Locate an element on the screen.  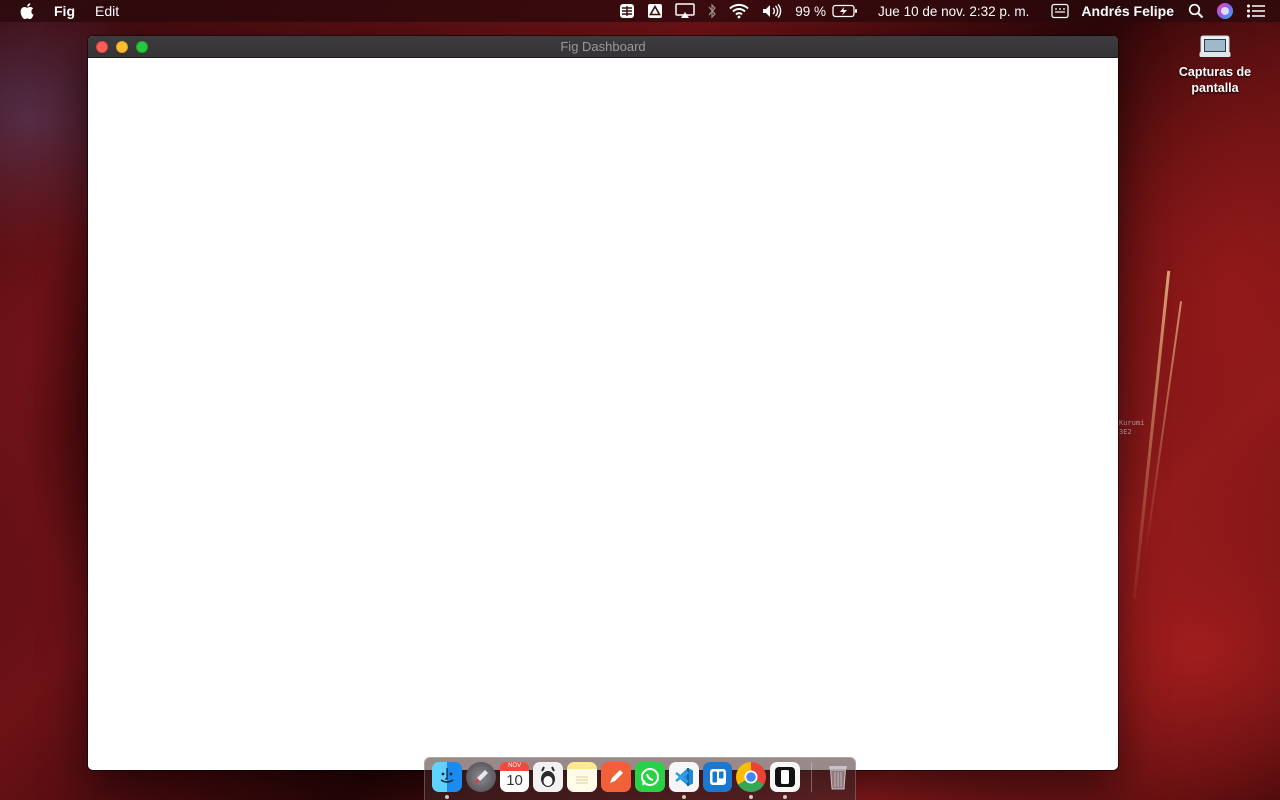
battery-charging-icon is located at coordinates (845, 11).